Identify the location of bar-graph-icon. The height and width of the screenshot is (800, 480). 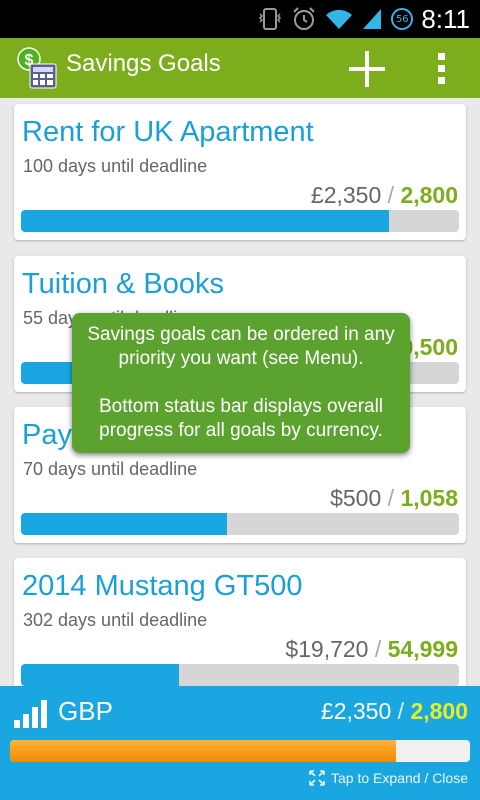
(30, 714).